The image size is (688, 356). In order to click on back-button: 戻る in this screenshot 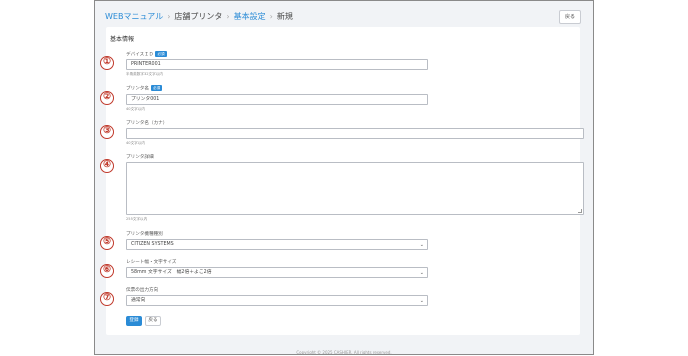, I will do `click(153, 321)`.